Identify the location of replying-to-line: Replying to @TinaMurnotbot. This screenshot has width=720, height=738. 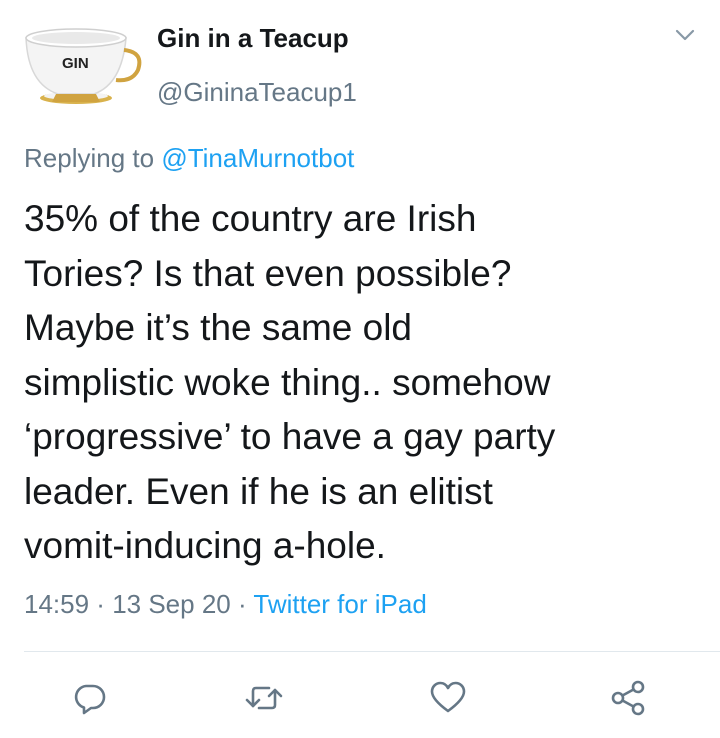
(189, 158).